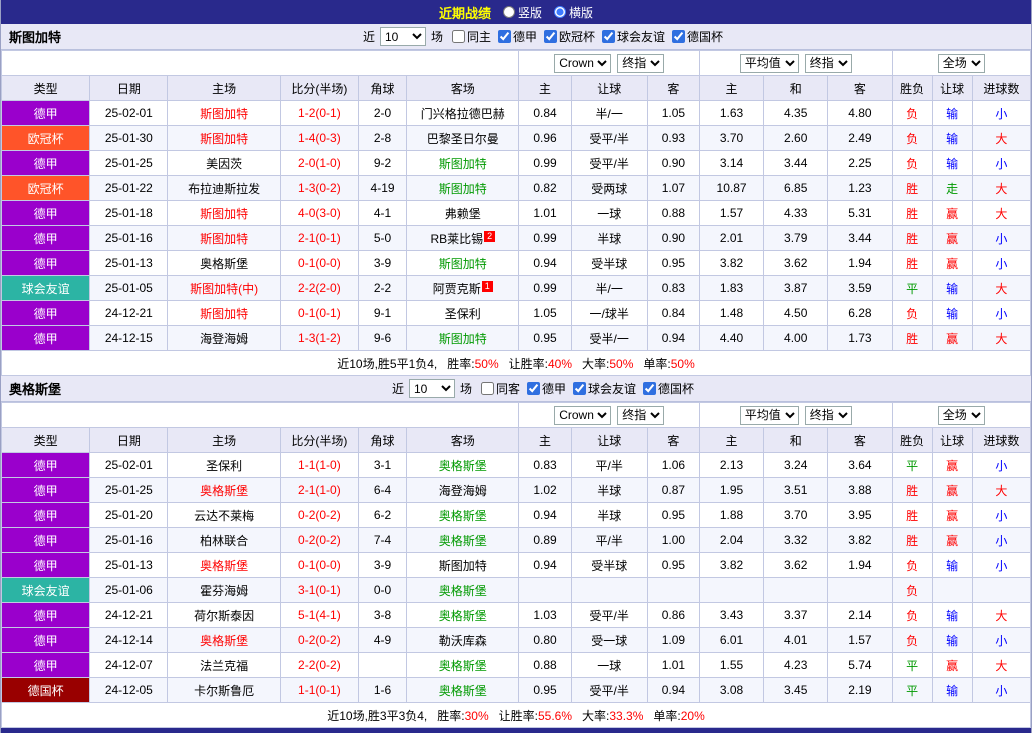  What do you see at coordinates (224, 338) in the screenshot?
I see `home-team: 海登海姆` at bounding box center [224, 338].